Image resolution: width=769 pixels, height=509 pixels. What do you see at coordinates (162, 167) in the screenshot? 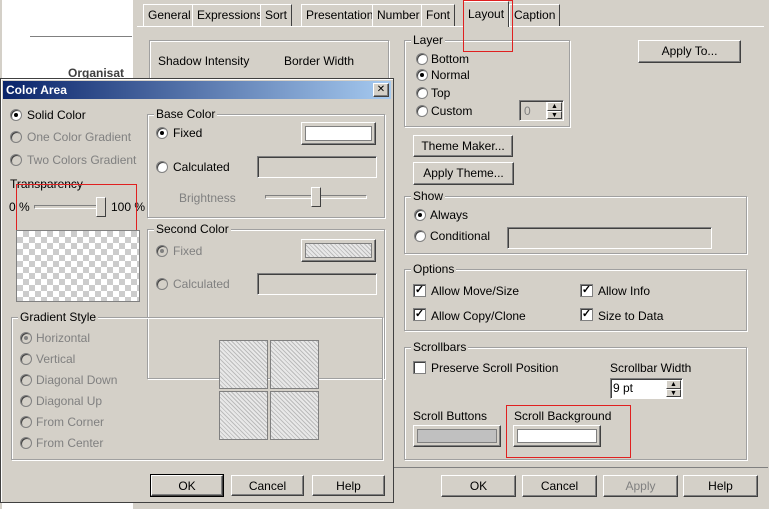
I see `base-calculated-radio` at bounding box center [162, 167].